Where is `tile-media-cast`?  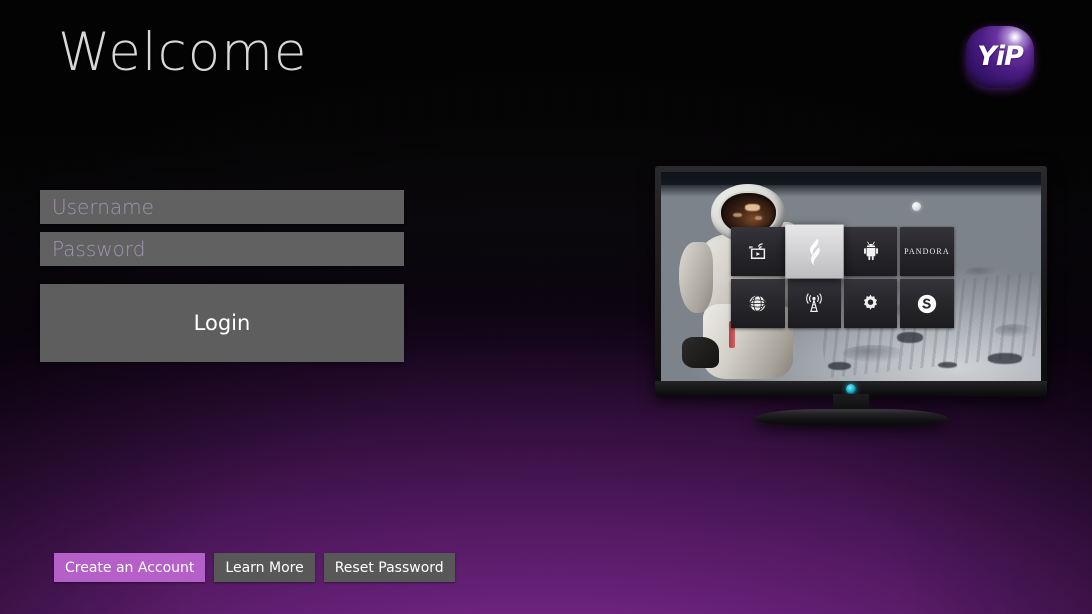
tile-media-cast is located at coordinates (758, 251).